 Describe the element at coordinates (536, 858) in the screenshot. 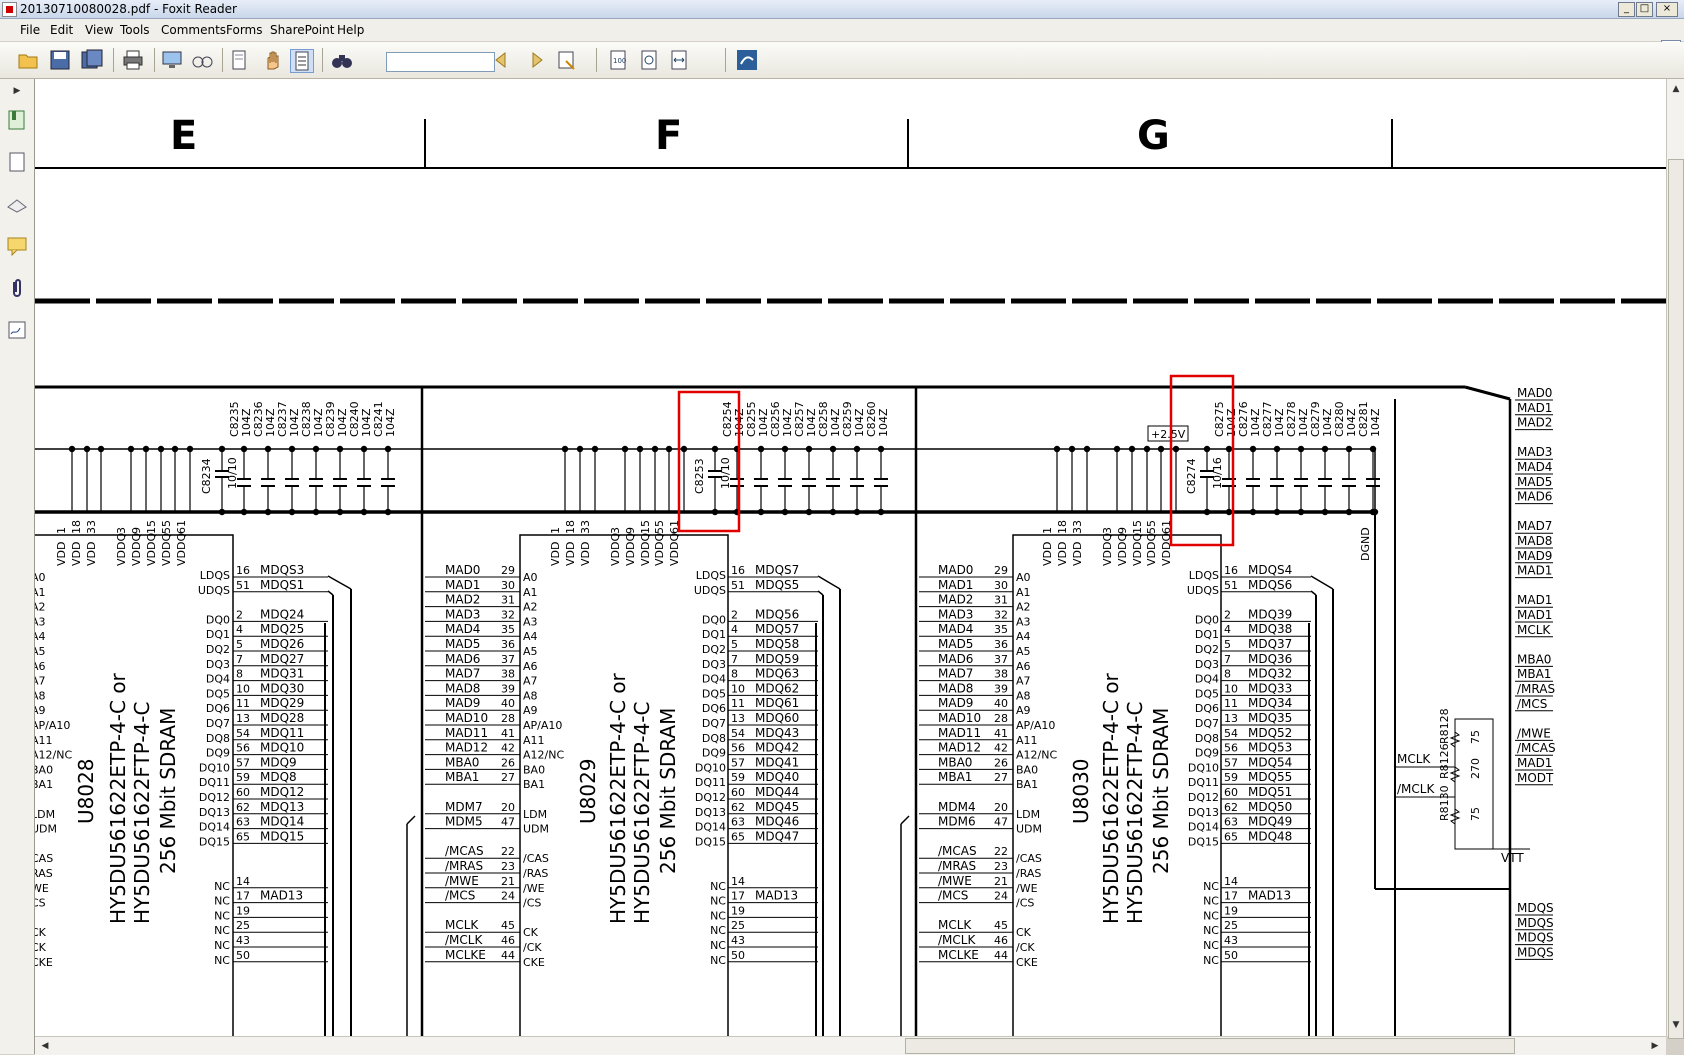

I see `pin-name: /CAS` at that location.